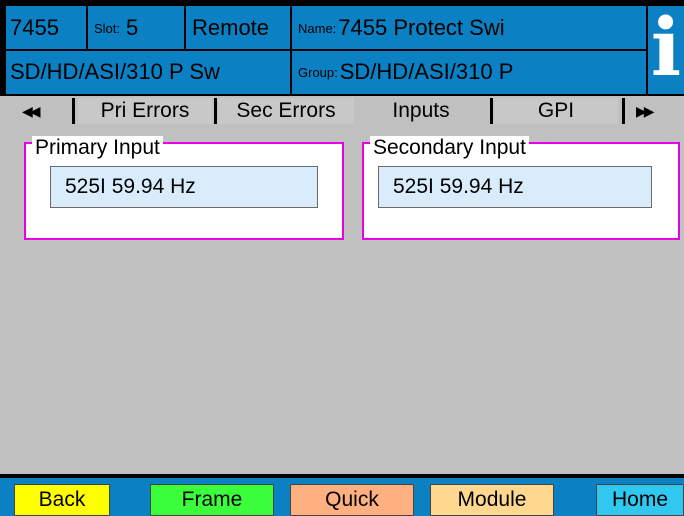 Image resolution: width=684 pixels, height=516 pixels. Describe the element at coordinates (449, 148) in the screenshot. I see `secondary-input-title: Secondary Input` at that location.